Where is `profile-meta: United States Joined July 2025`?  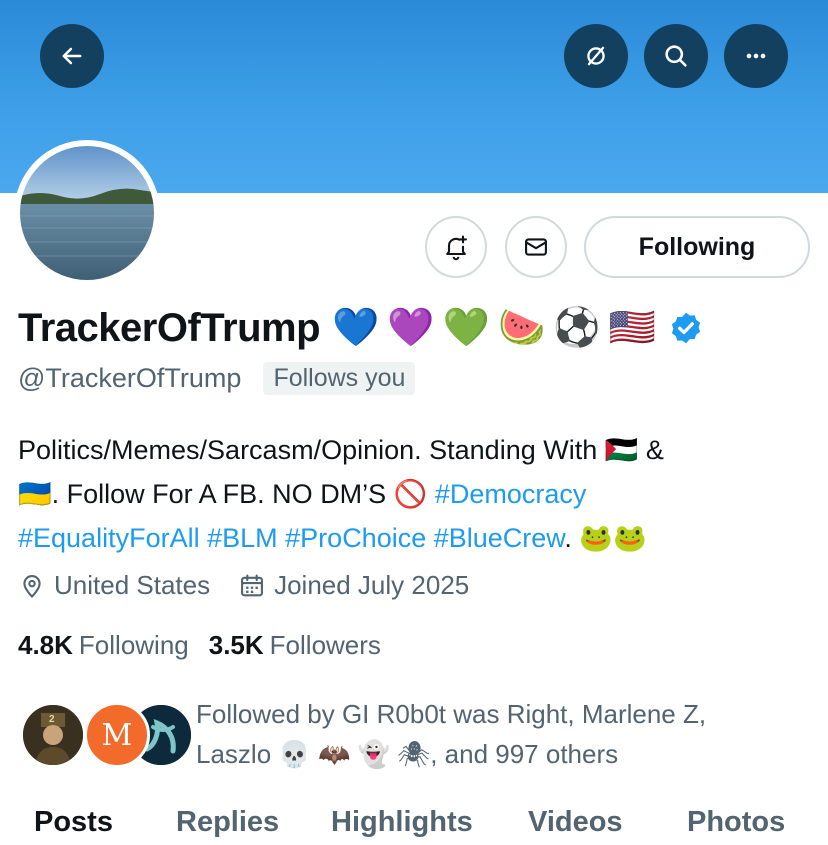 profile-meta: United States Joined July 2025 is located at coordinates (243, 585).